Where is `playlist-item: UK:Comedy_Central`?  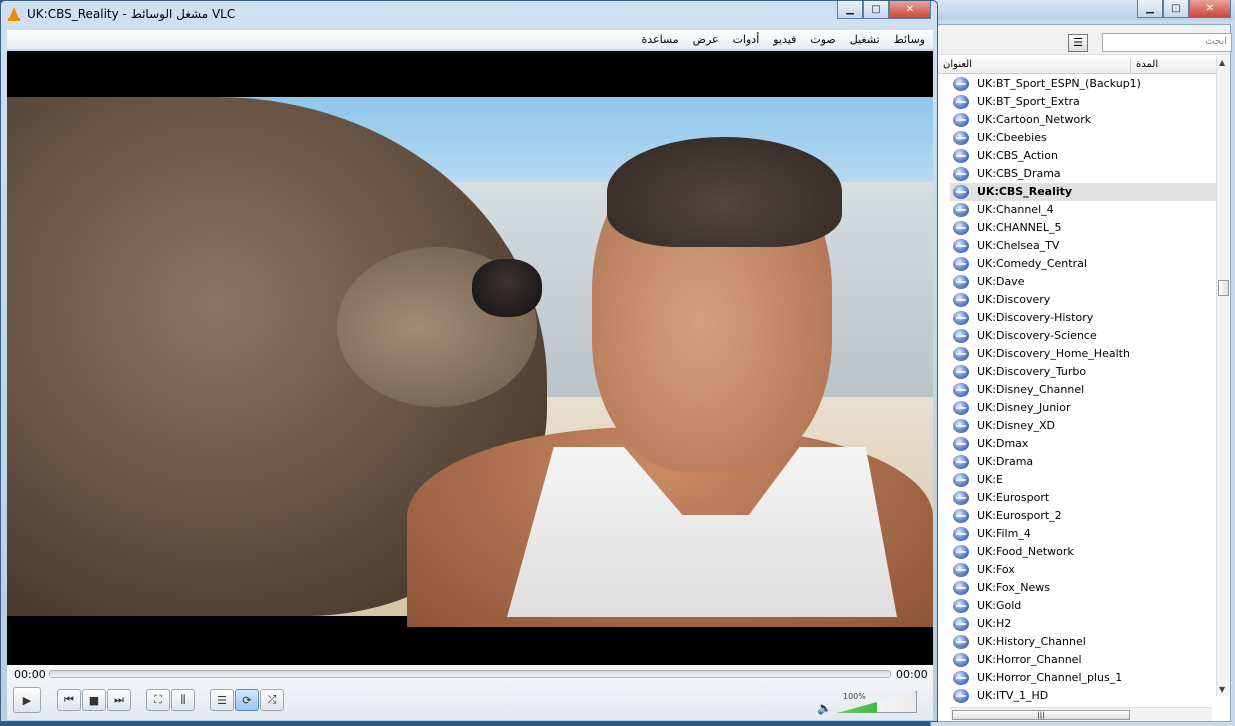
playlist-item: UK:Comedy_Central is located at coordinates (1084, 264).